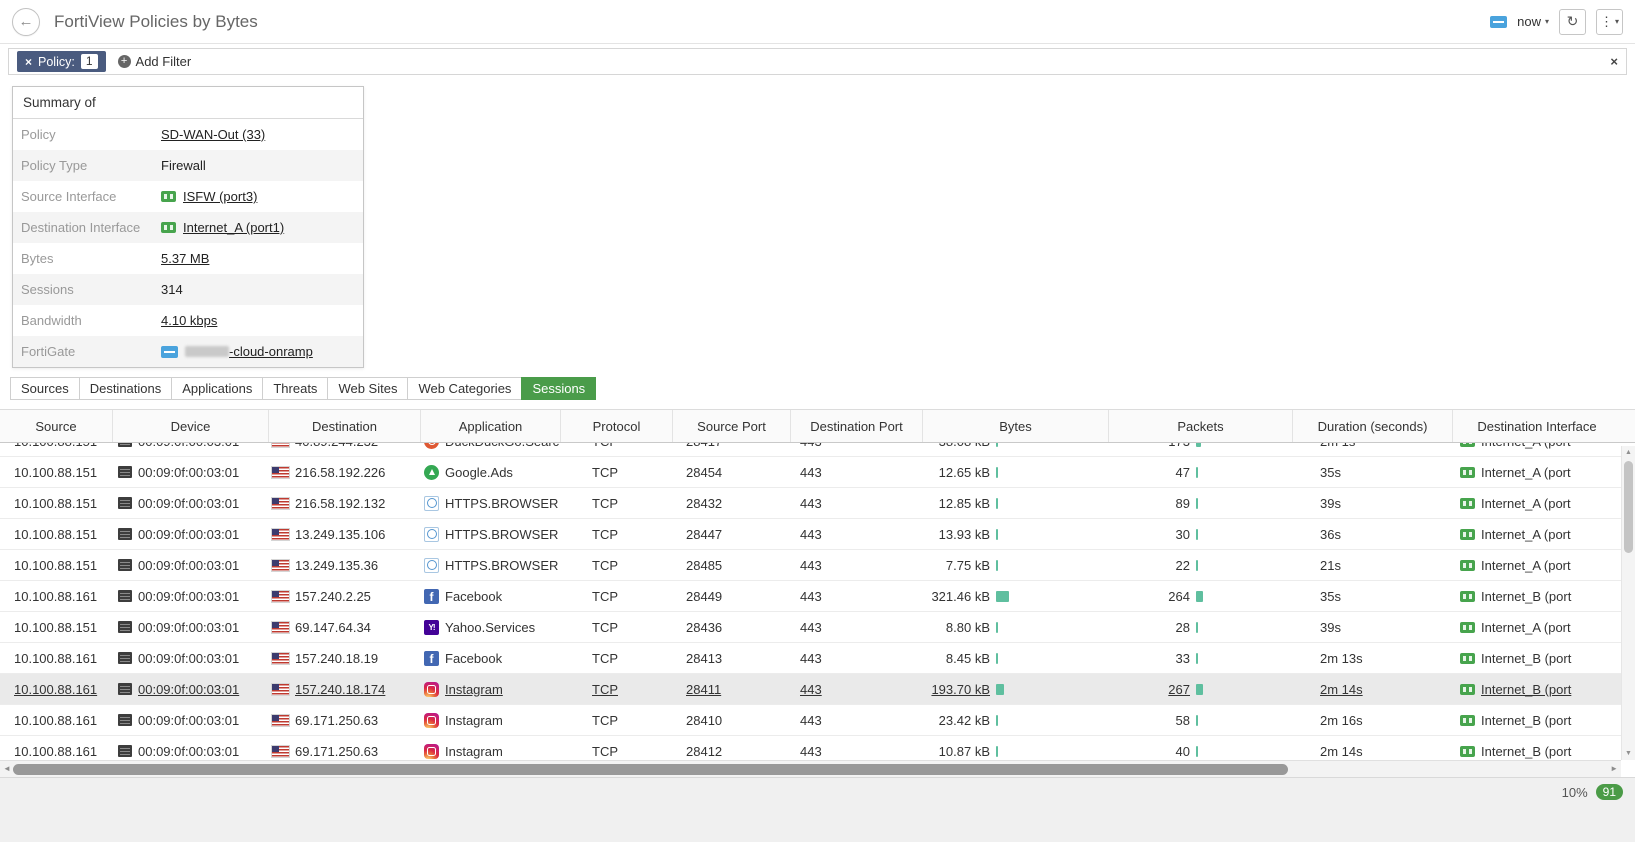  Describe the element at coordinates (856, 426) in the screenshot. I see `column-header-destination-port: Destination Port` at that location.